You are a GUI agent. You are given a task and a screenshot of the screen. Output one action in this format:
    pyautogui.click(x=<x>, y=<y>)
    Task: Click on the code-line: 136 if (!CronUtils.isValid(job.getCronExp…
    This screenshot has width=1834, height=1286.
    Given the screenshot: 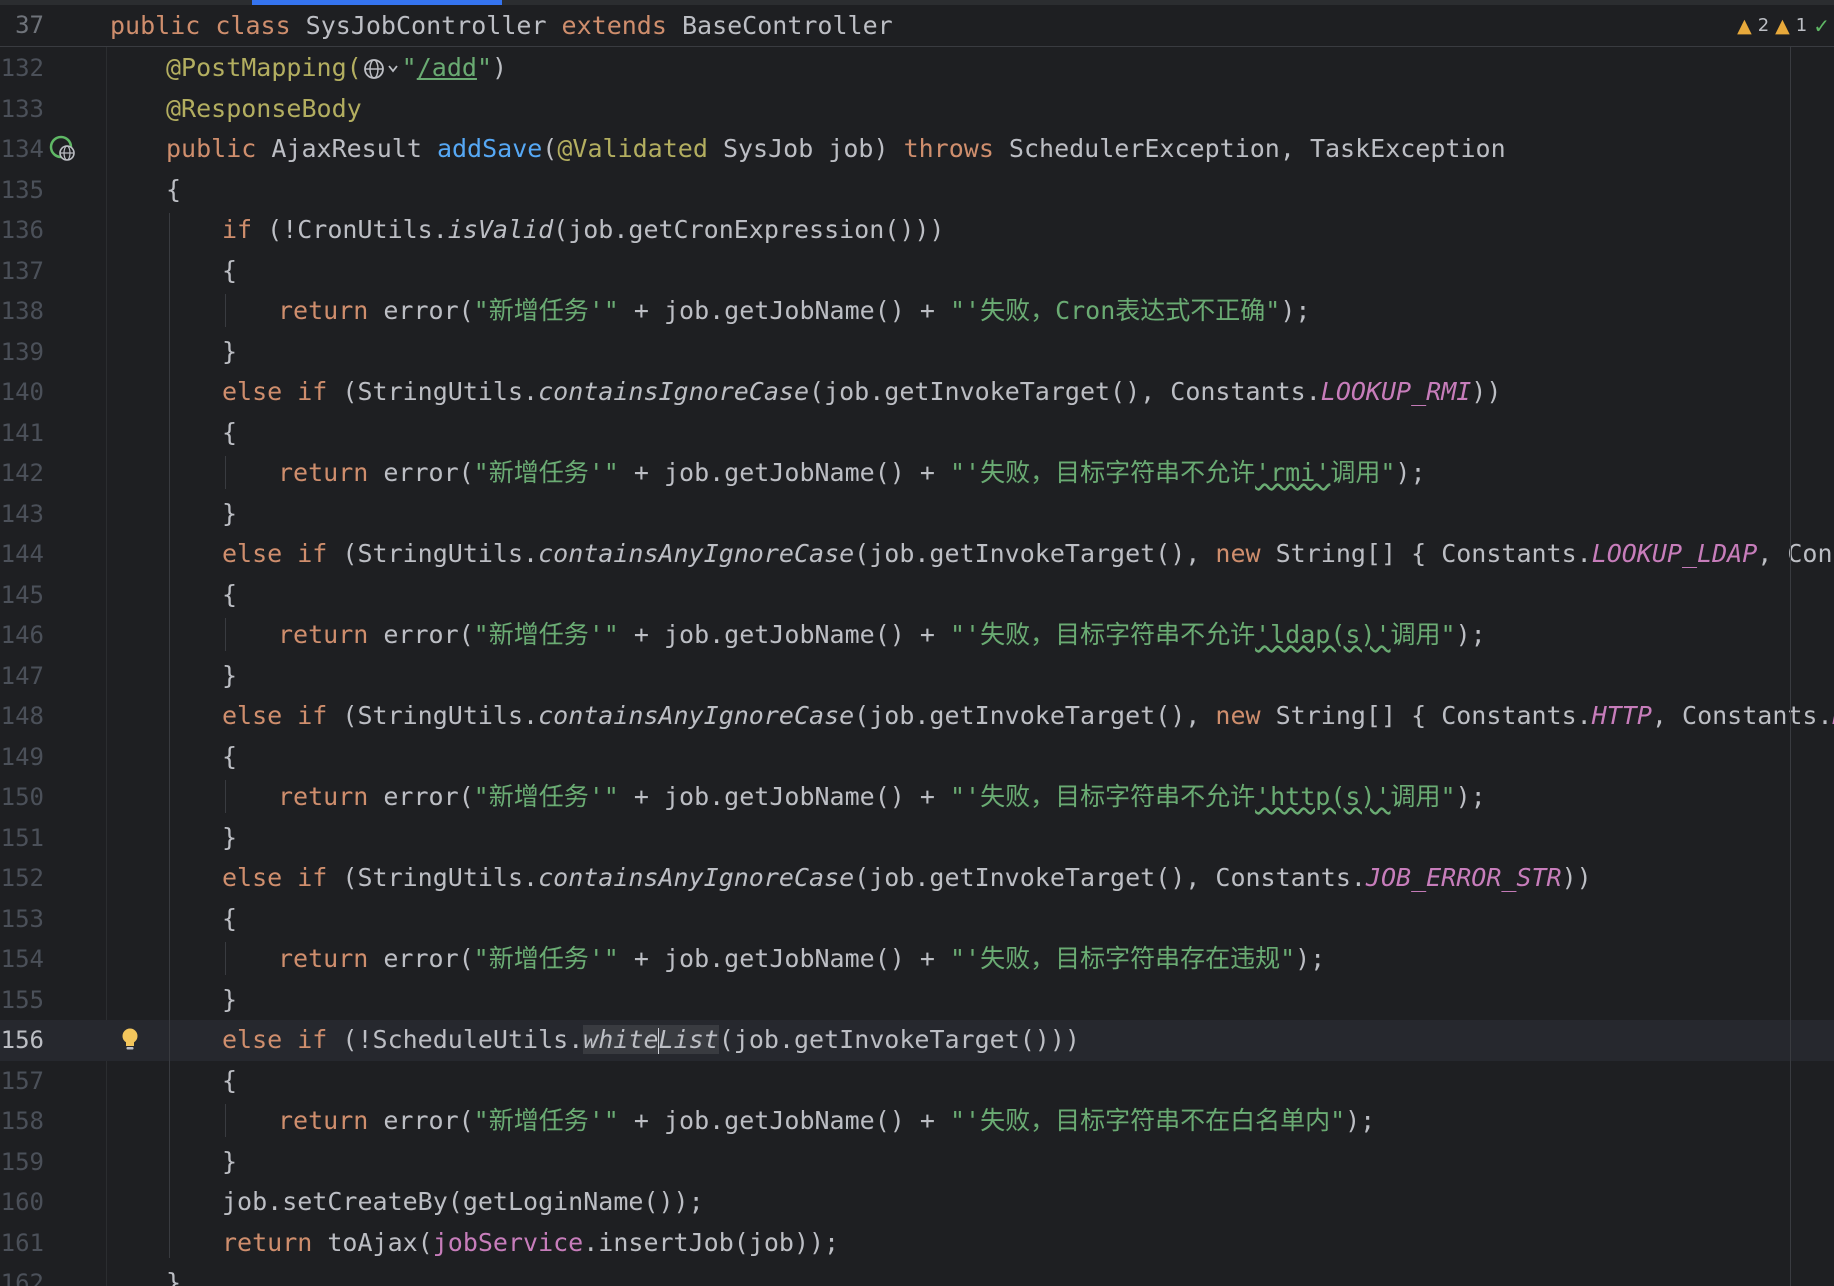 What is the action you would take?
    pyautogui.click(x=917, y=230)
    